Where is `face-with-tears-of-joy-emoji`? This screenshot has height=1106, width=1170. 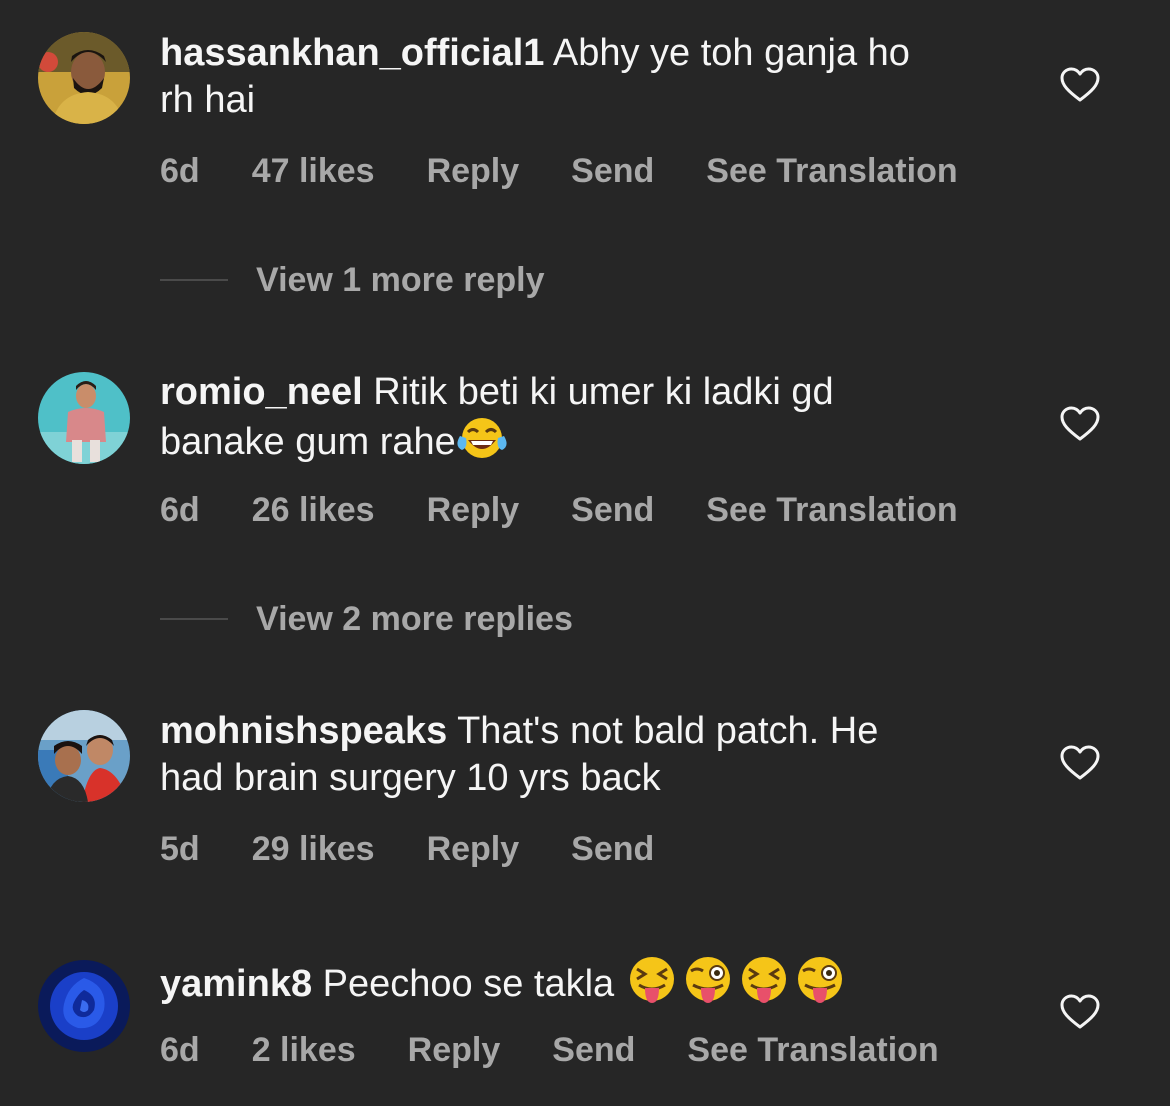 face-with-tears-of-joy-emoji is located at coordinates (482, 444).